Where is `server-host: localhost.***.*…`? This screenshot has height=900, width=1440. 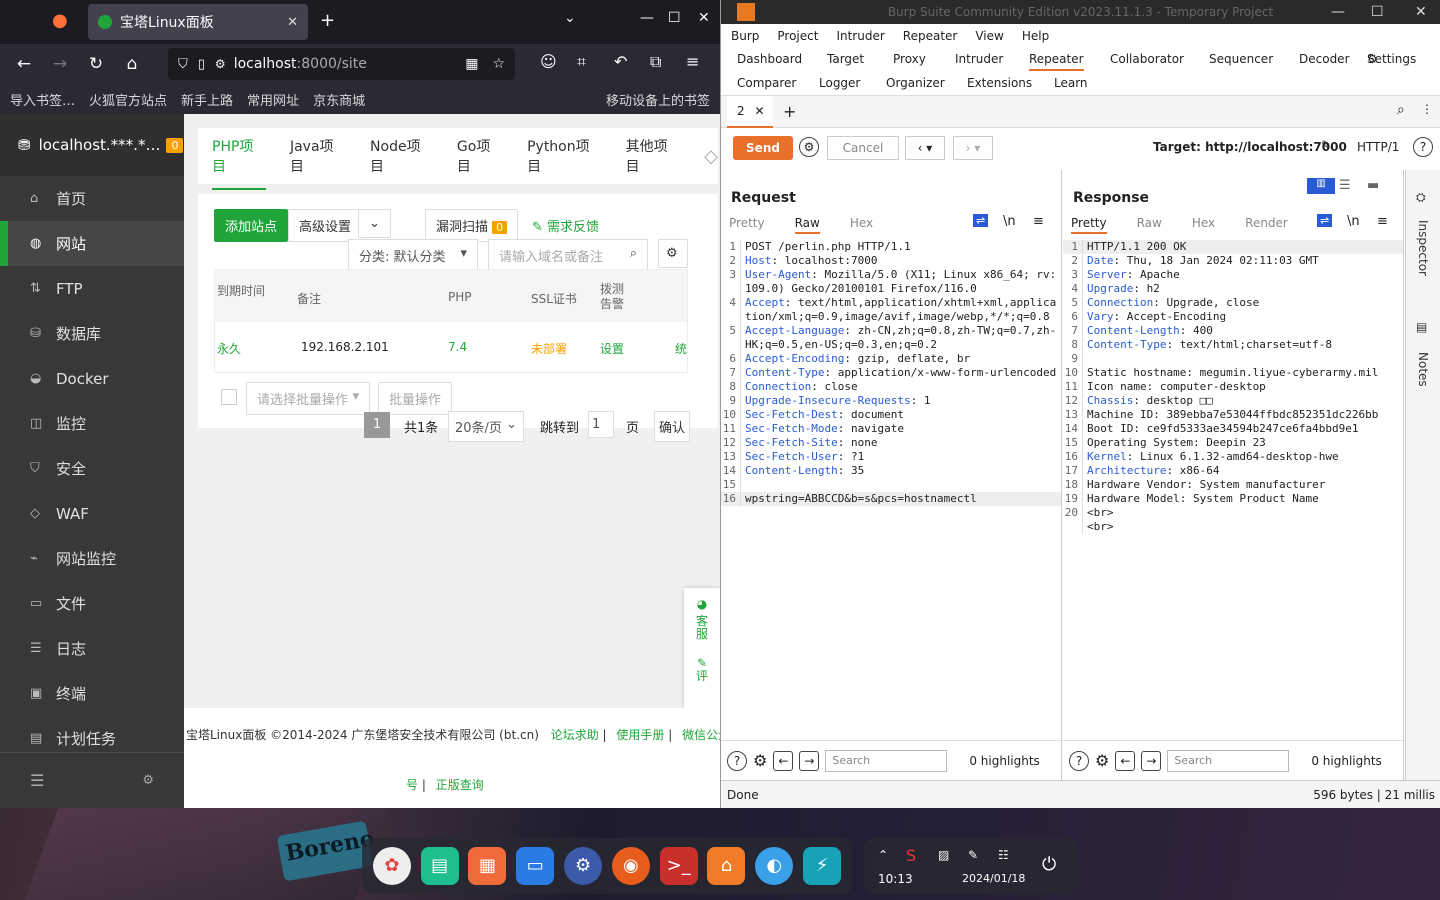
server-host: localhost.***.*… is located at coordinates (100, 145).